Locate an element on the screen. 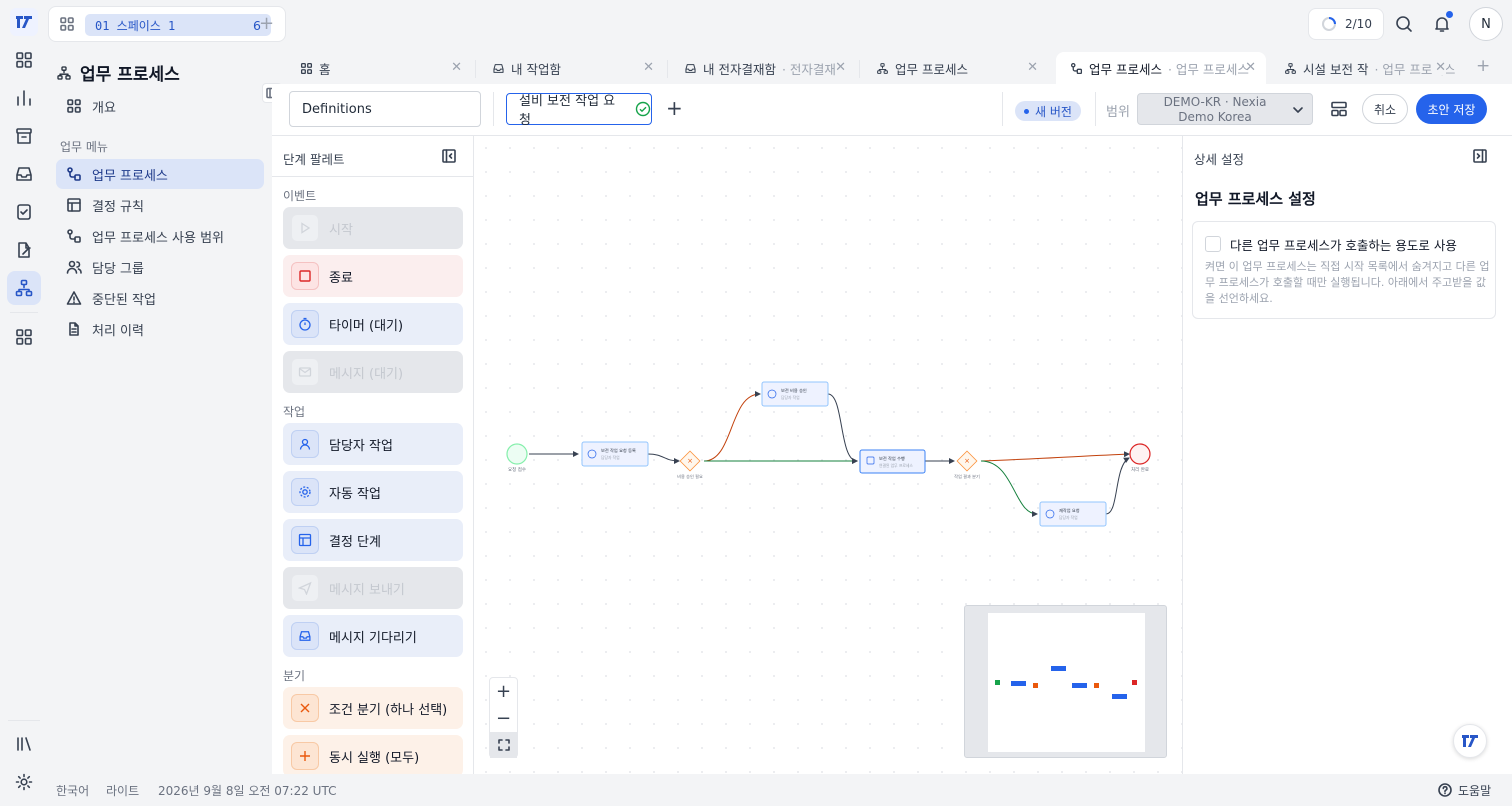 This screenshot has height=806, width=1512. task-rework-title: 재작업 요청 is located at coordinates (1069, 510).